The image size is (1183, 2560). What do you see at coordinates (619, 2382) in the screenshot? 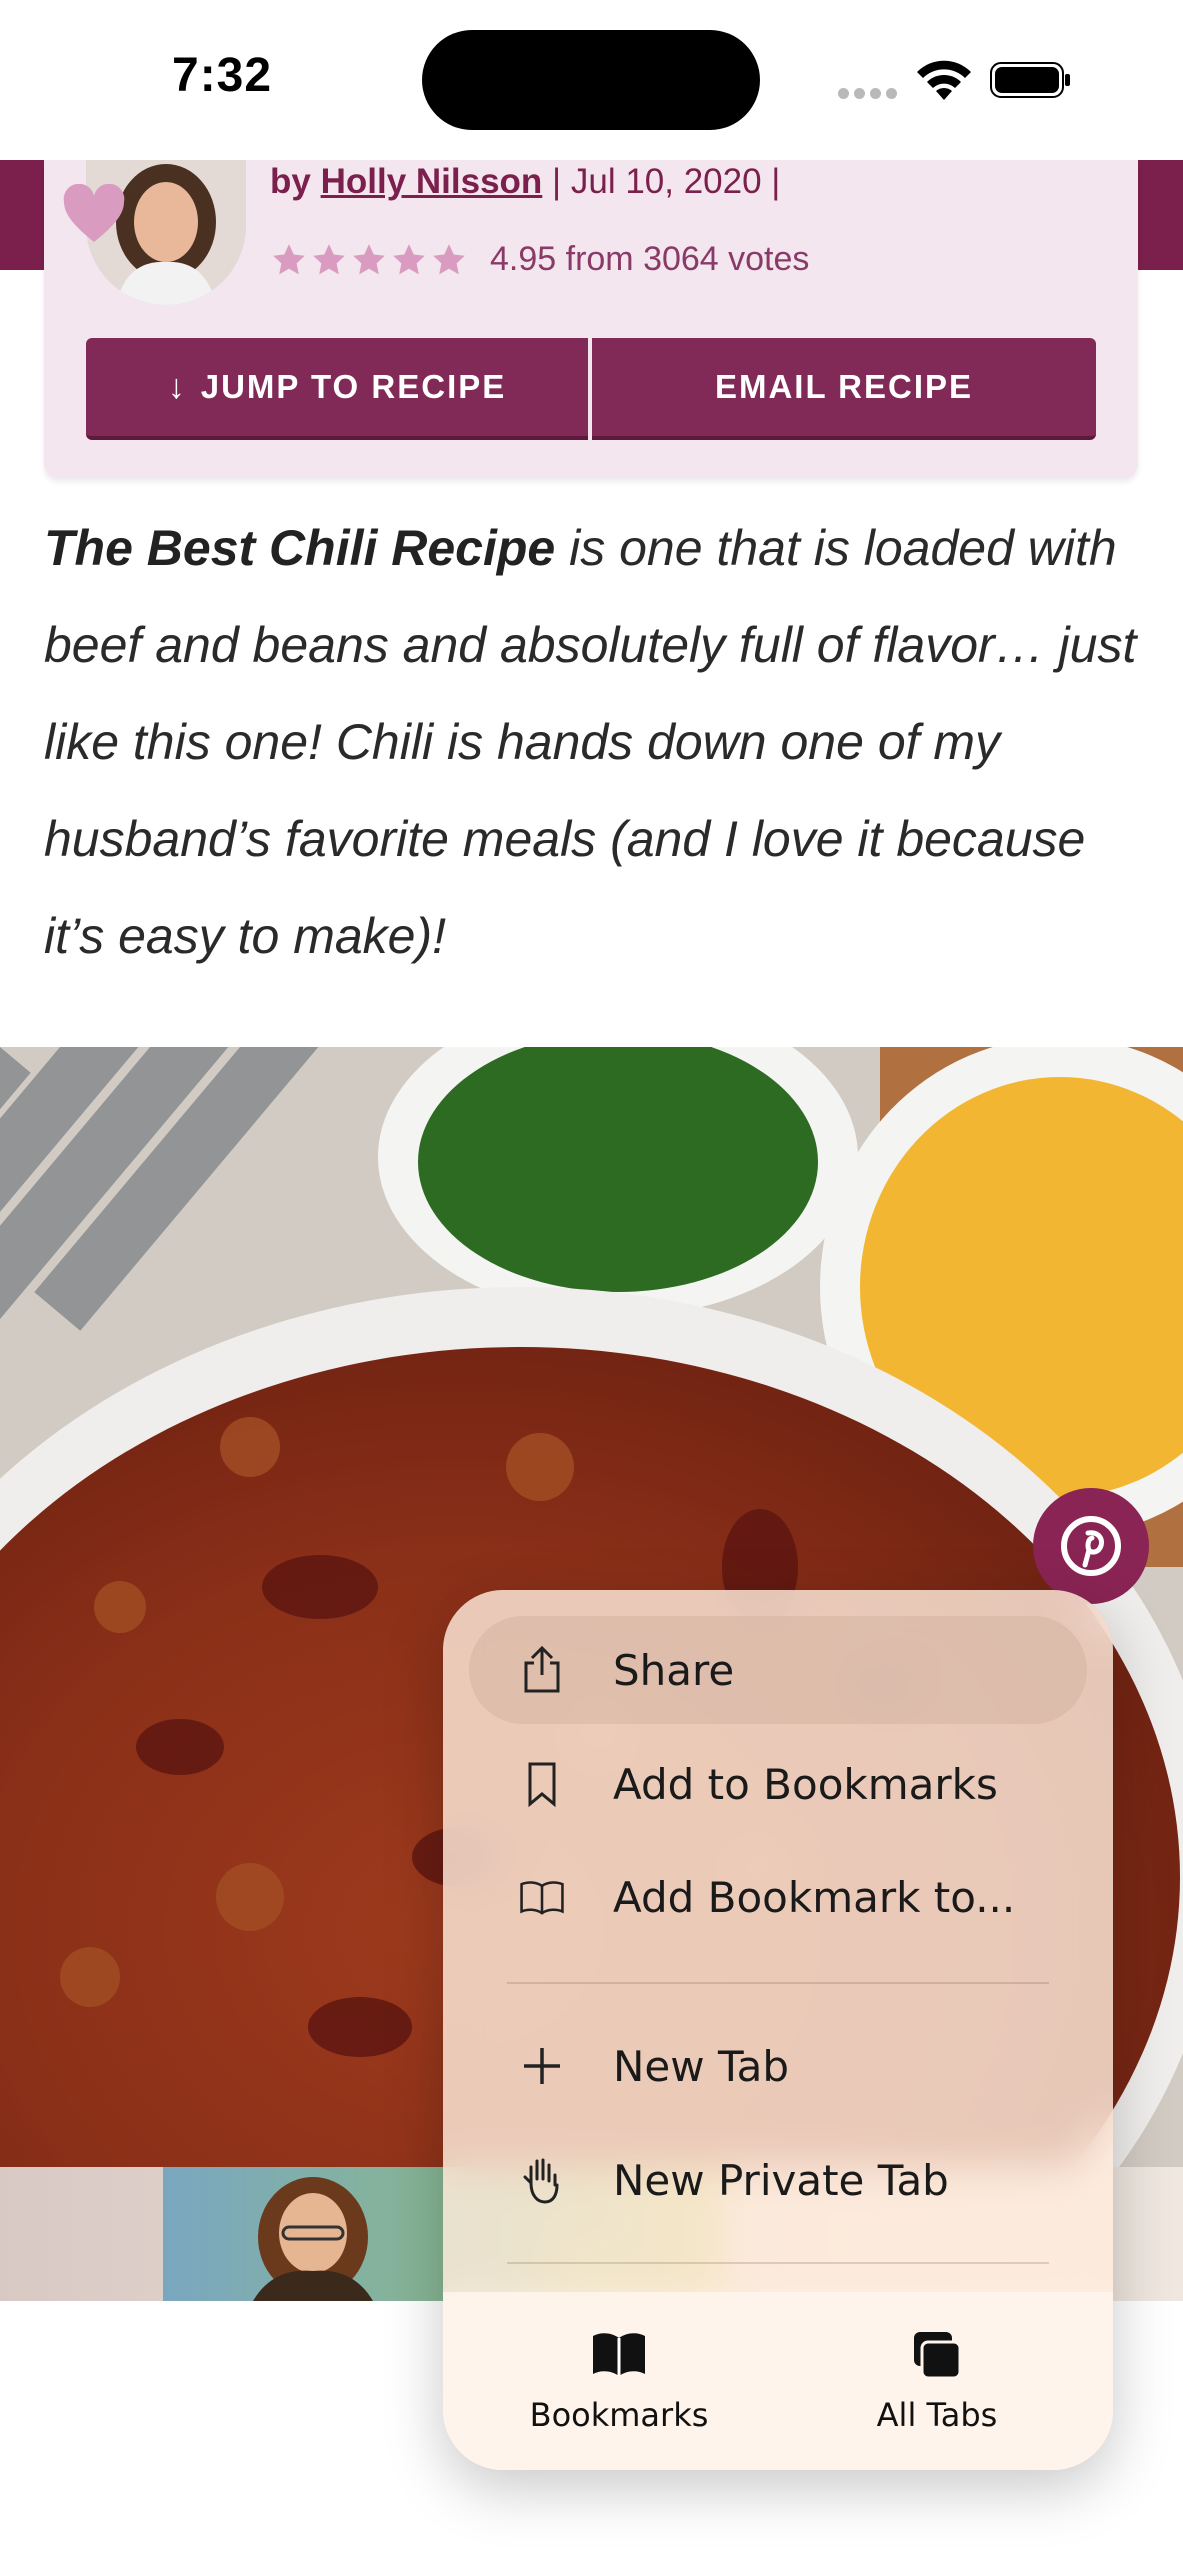
I see `bookmarks-button: Bookmarks` at bounding box center [619, 2382].